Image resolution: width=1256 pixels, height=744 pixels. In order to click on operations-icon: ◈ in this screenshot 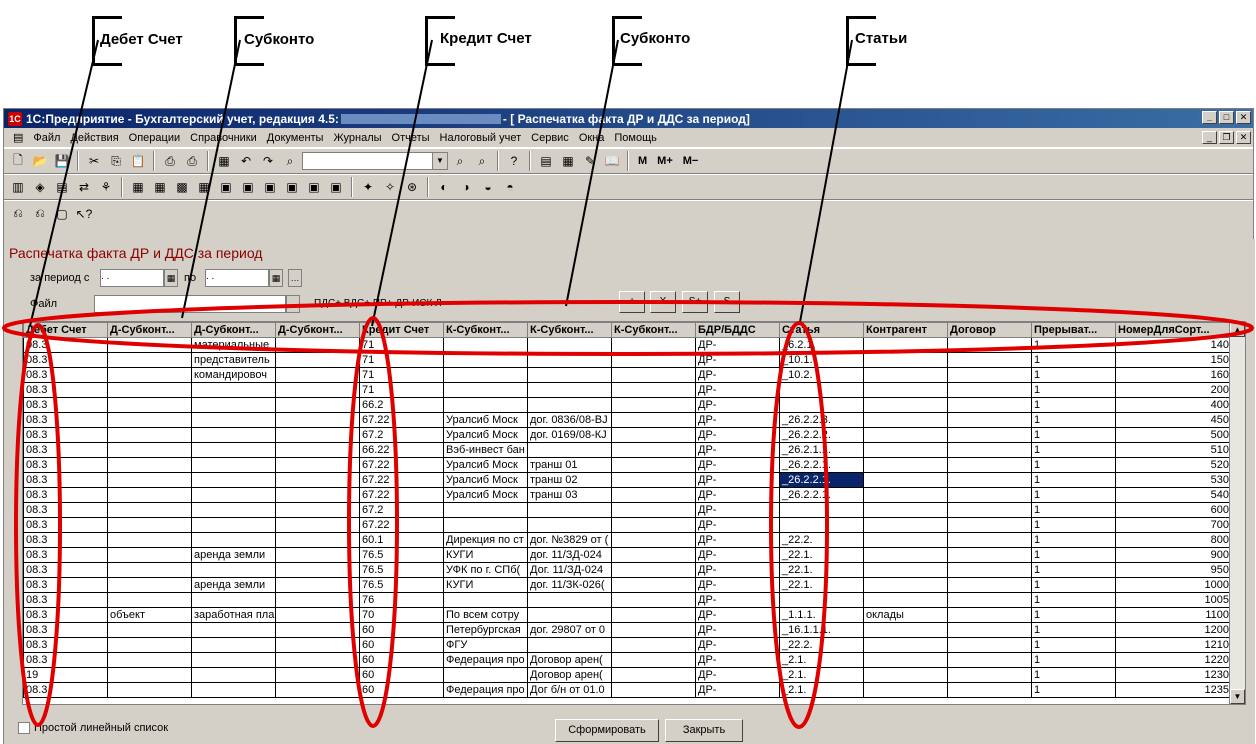, I will do `click(40, 187)`.